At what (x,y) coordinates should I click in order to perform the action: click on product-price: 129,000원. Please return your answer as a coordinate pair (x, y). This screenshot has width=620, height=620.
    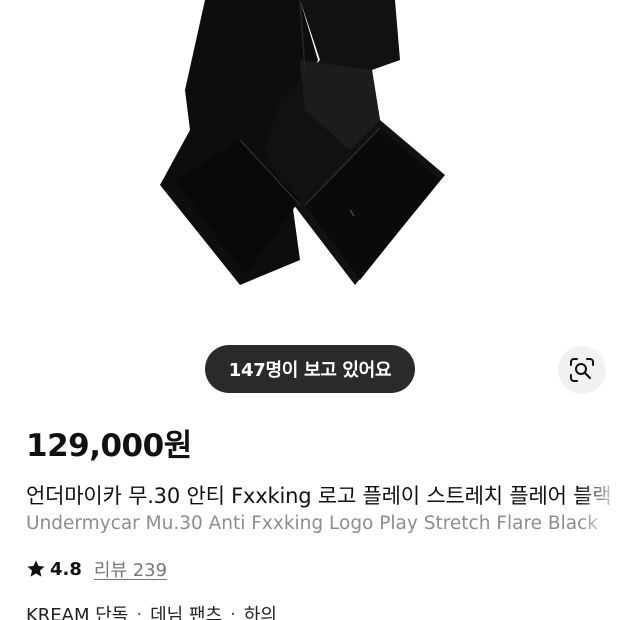
    Looking at the image, I should click on (109, 446).